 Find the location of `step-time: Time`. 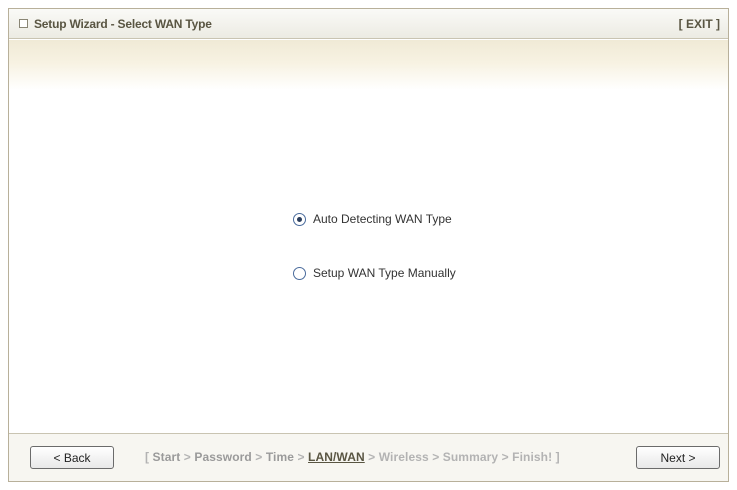

step-time: Time is located at coordinates (280, 457).